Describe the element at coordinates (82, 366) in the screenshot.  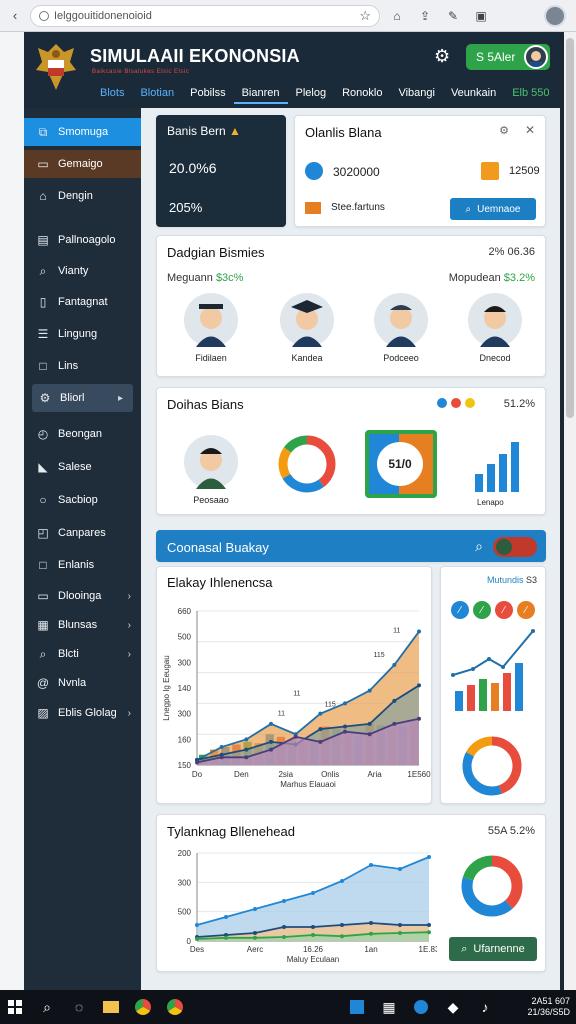
I see `sidebar-item-lins: □ Lins` at that location.